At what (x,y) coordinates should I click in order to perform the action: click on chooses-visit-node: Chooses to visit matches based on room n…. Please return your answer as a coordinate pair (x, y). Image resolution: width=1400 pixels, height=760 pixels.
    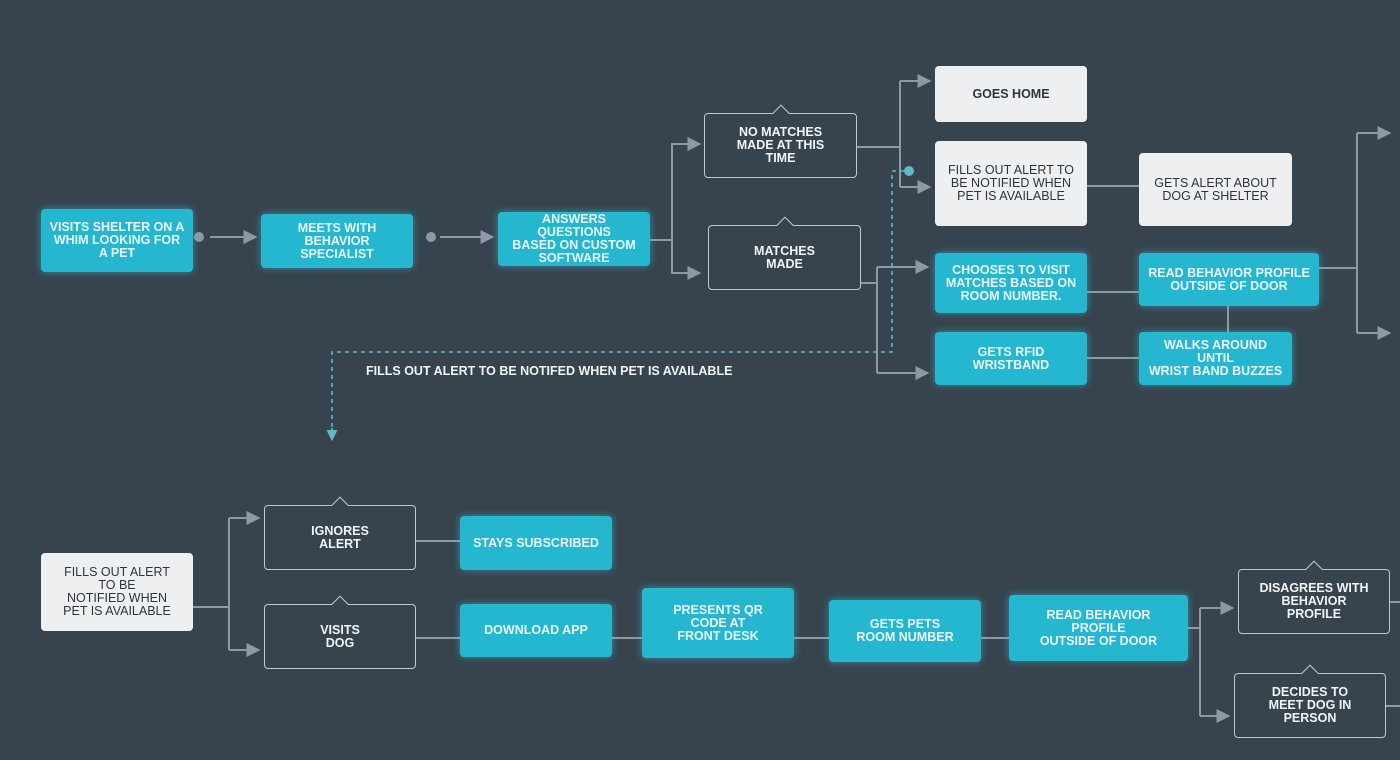
    Looking at the image, I should click on (1011, 283).